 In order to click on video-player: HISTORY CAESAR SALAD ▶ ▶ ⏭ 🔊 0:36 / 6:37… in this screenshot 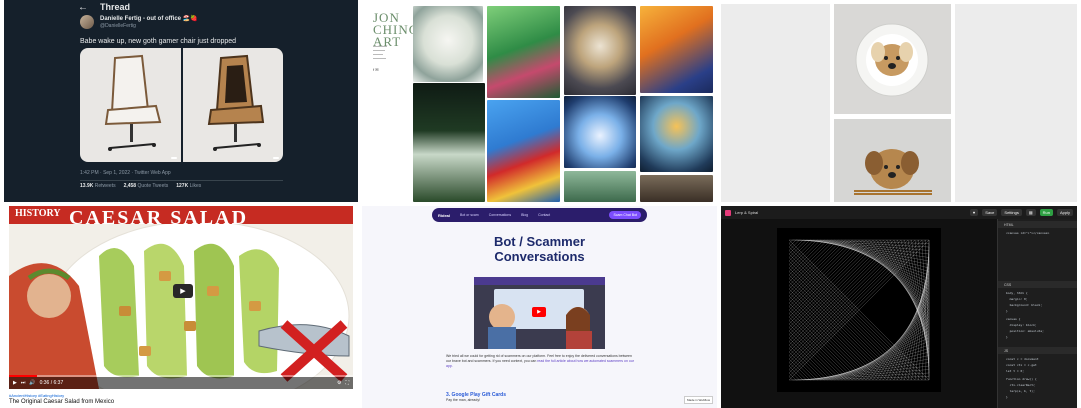, I will do `click(181, 297)`.